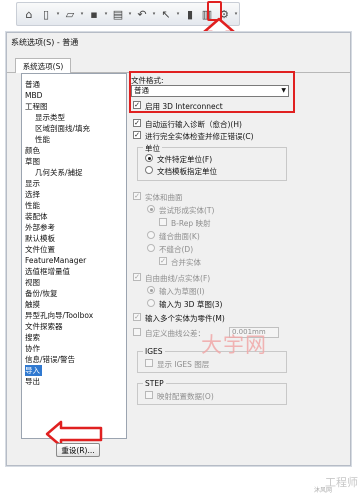 Image resolution: width=362 pixels, height=500 pixels. Describe the element at coordinates (55, 260) in the screenshot. I see `tree-item-featuremanager: FeatureManager` at that location.